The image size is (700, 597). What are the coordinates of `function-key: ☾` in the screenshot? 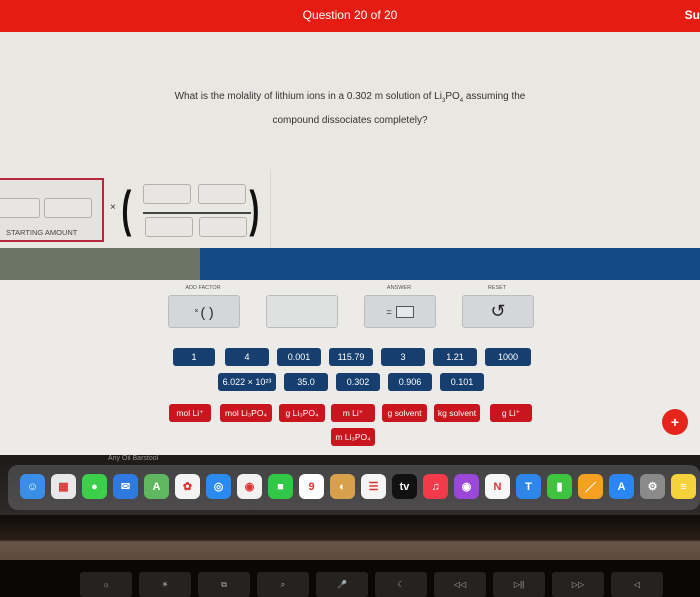 It's located at (401, 584).